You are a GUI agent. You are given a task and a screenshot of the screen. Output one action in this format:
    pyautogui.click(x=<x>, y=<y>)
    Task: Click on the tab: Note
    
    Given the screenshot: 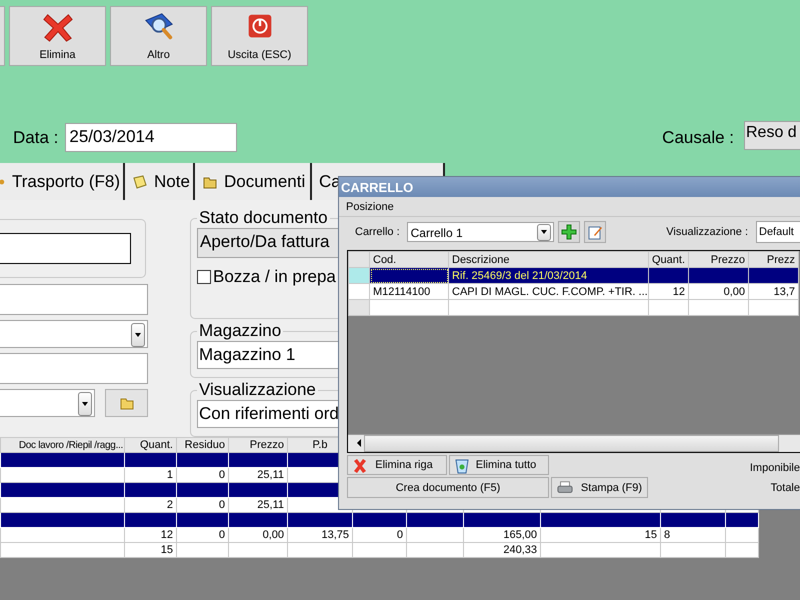 What is the action you would take?
    pyautogui.click(x=160, y=181)
    